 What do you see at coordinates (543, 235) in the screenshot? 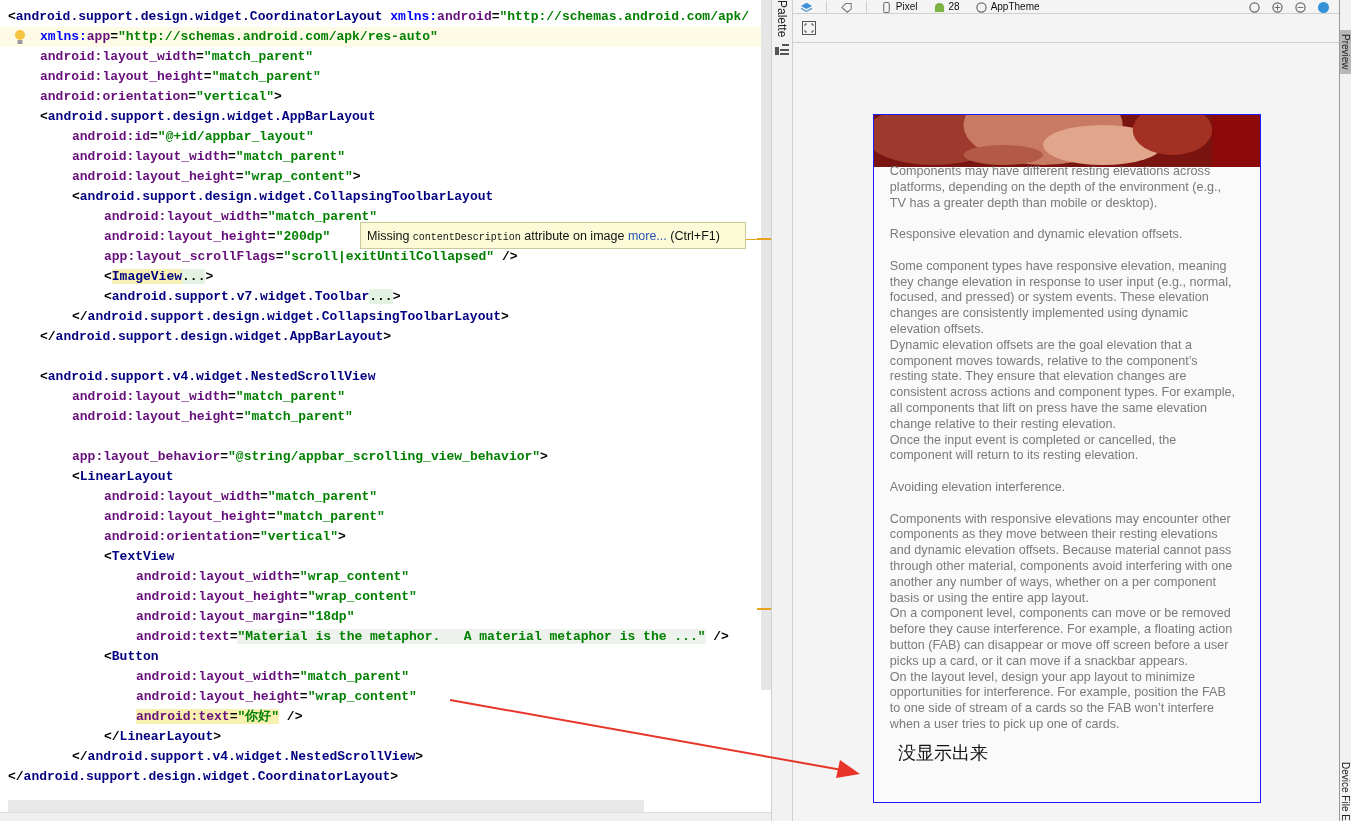
I see `tooltip-text: Missing contentDescription attribute on image more... (Ctrl+F1)` at bounding box center [543, 235].